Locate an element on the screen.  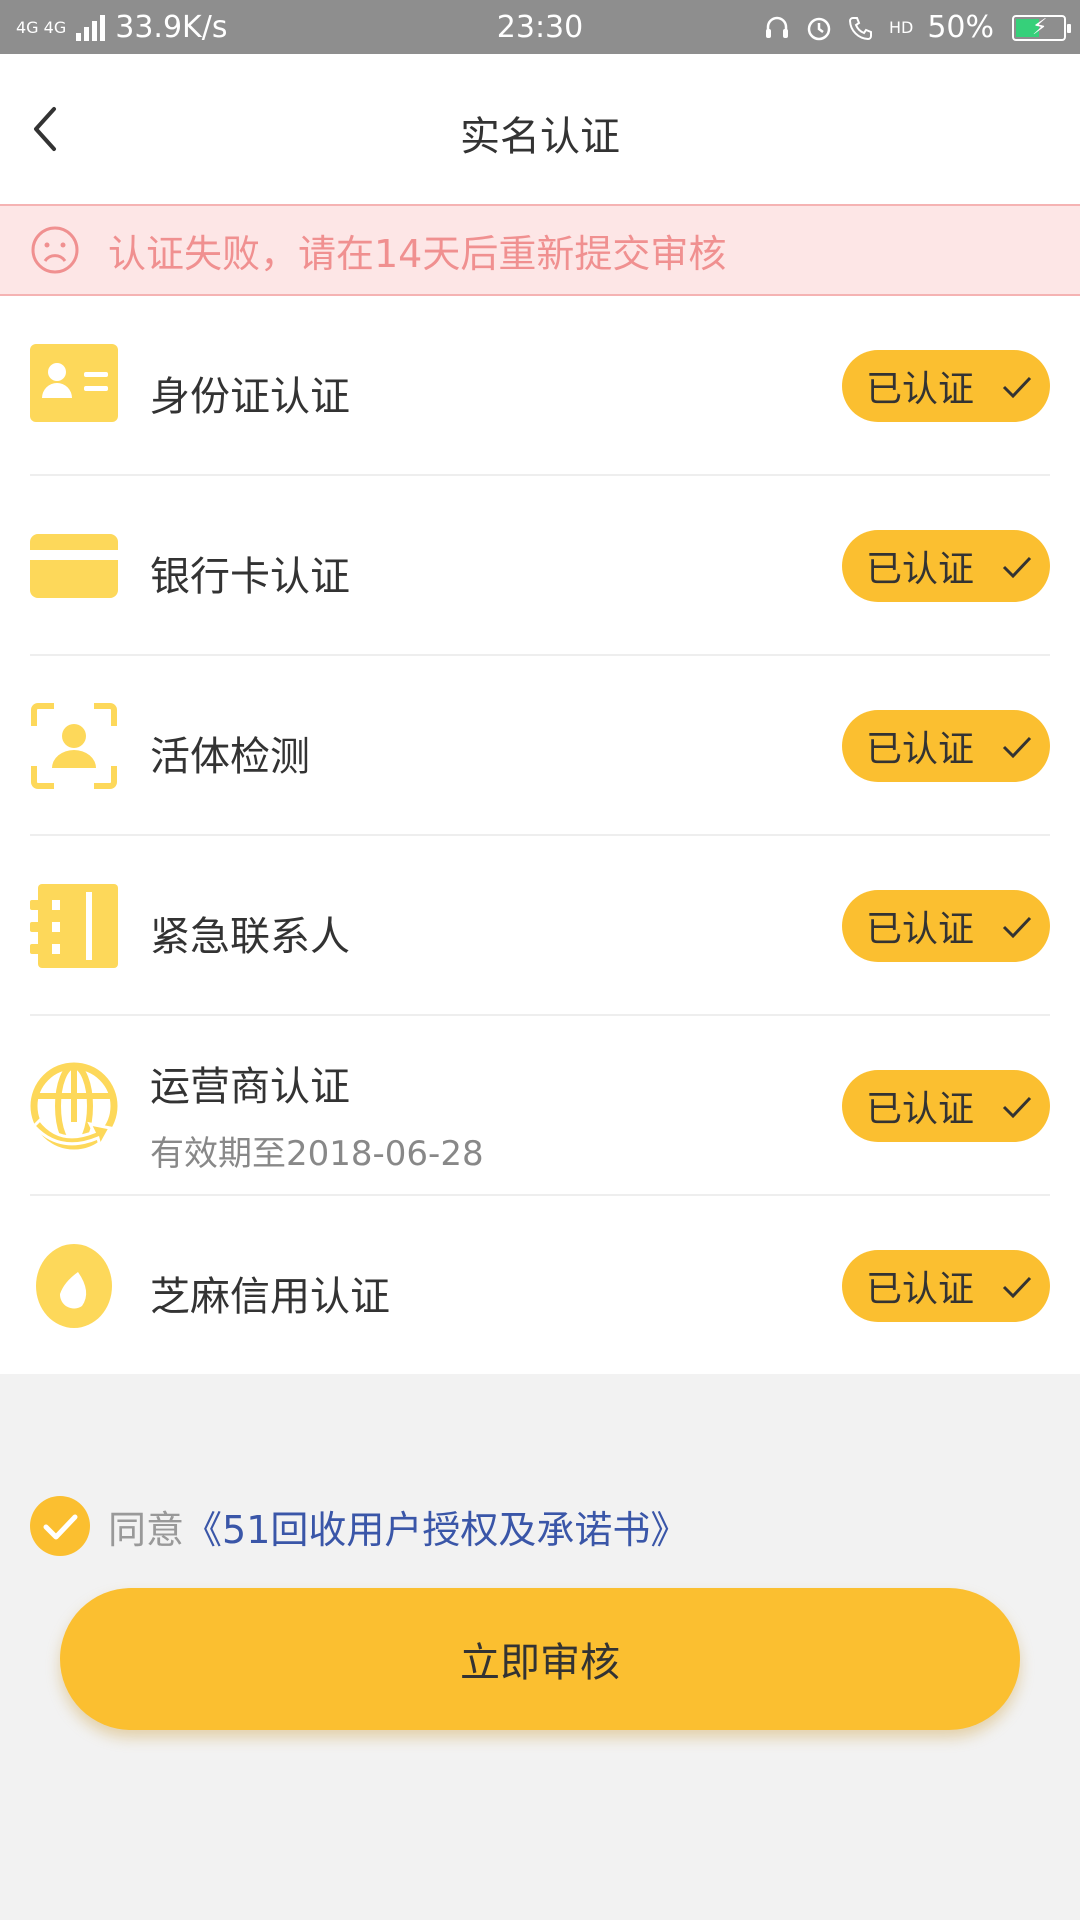
list-item-sesame-credit: 芝麻信用认证 已认证 is located at coordinates (540, 1286).